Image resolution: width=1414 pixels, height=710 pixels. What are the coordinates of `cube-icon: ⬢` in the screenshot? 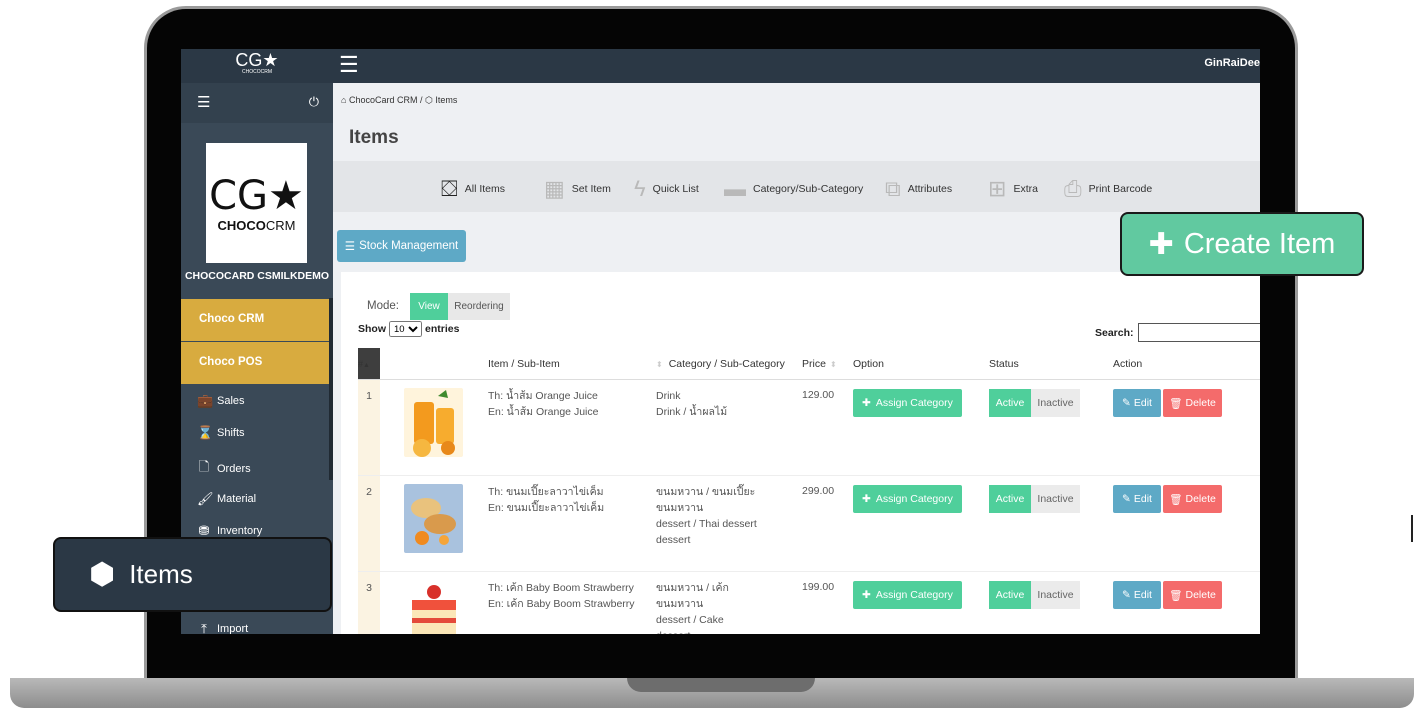 It's located at (102, 574).